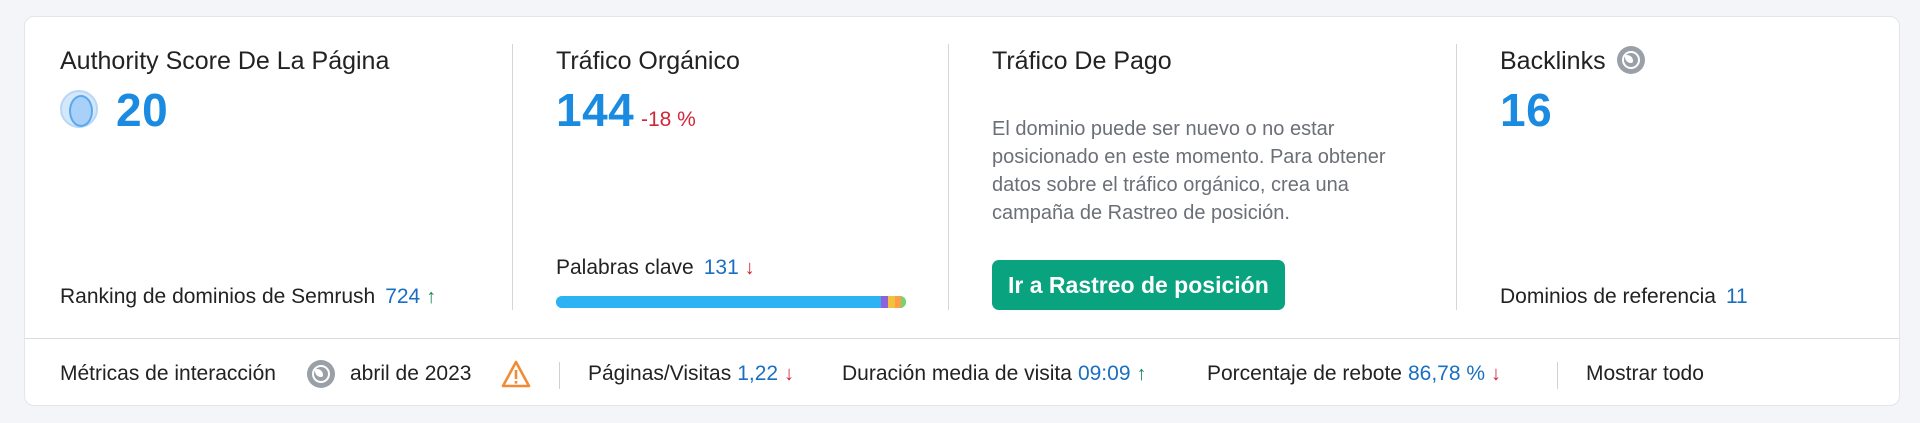 The width and height of the screenshot is (1920, 423). I want to click on organic-traffic-value: 144, so click(595, 110).